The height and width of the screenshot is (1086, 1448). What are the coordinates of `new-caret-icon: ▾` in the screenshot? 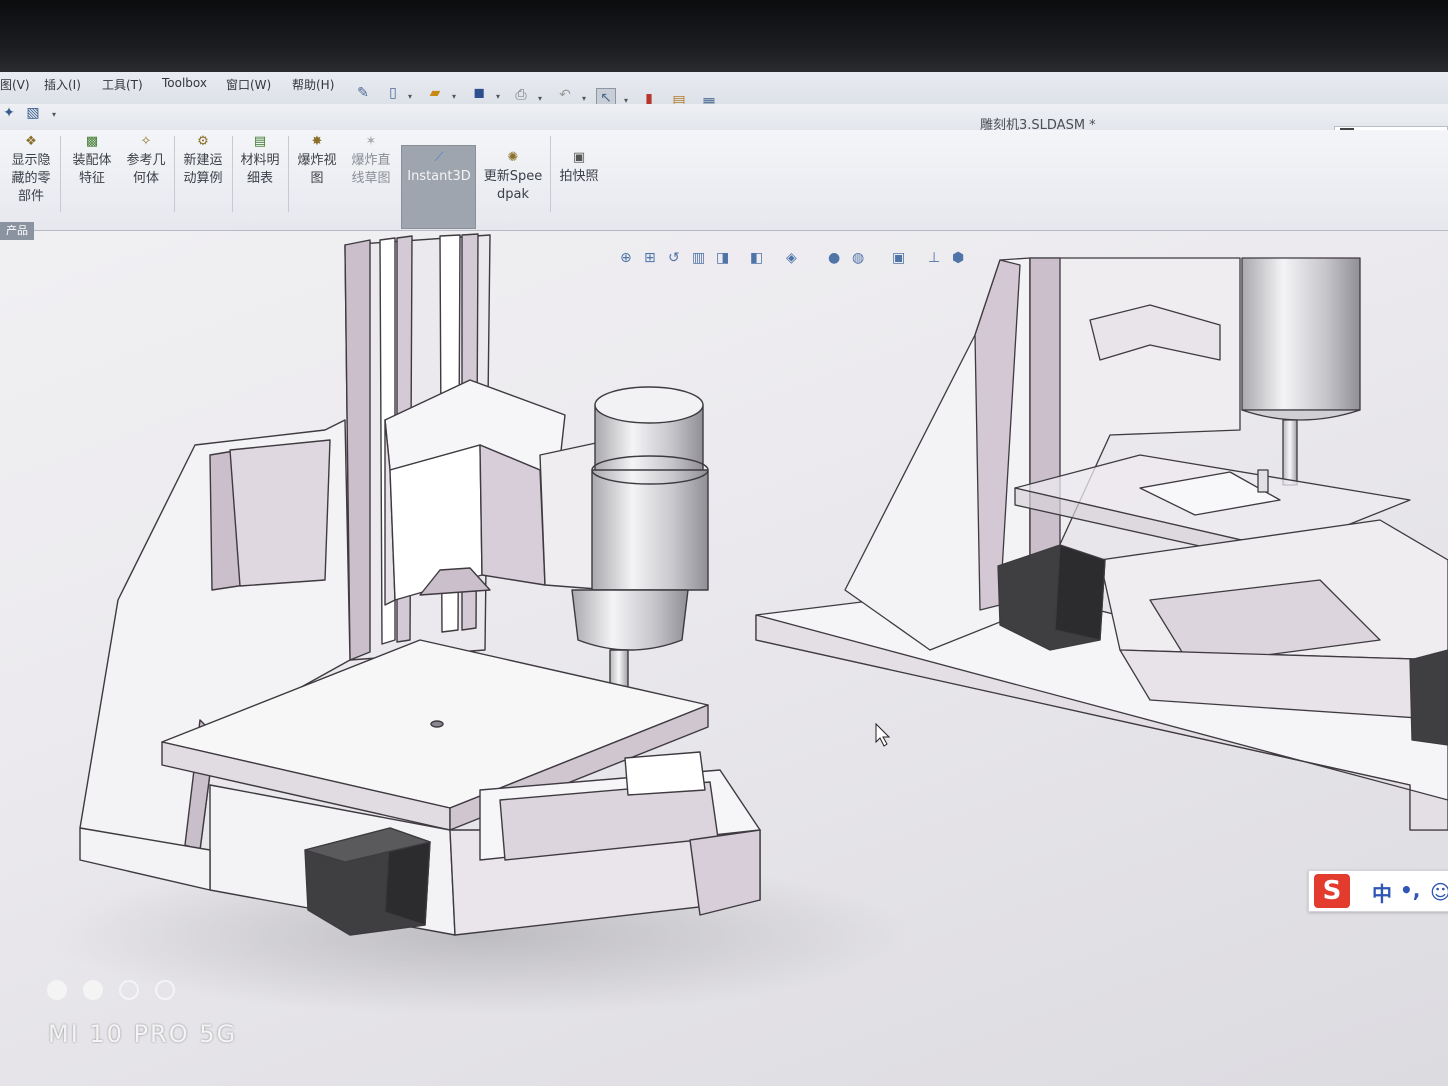 It's located at (410, 96).